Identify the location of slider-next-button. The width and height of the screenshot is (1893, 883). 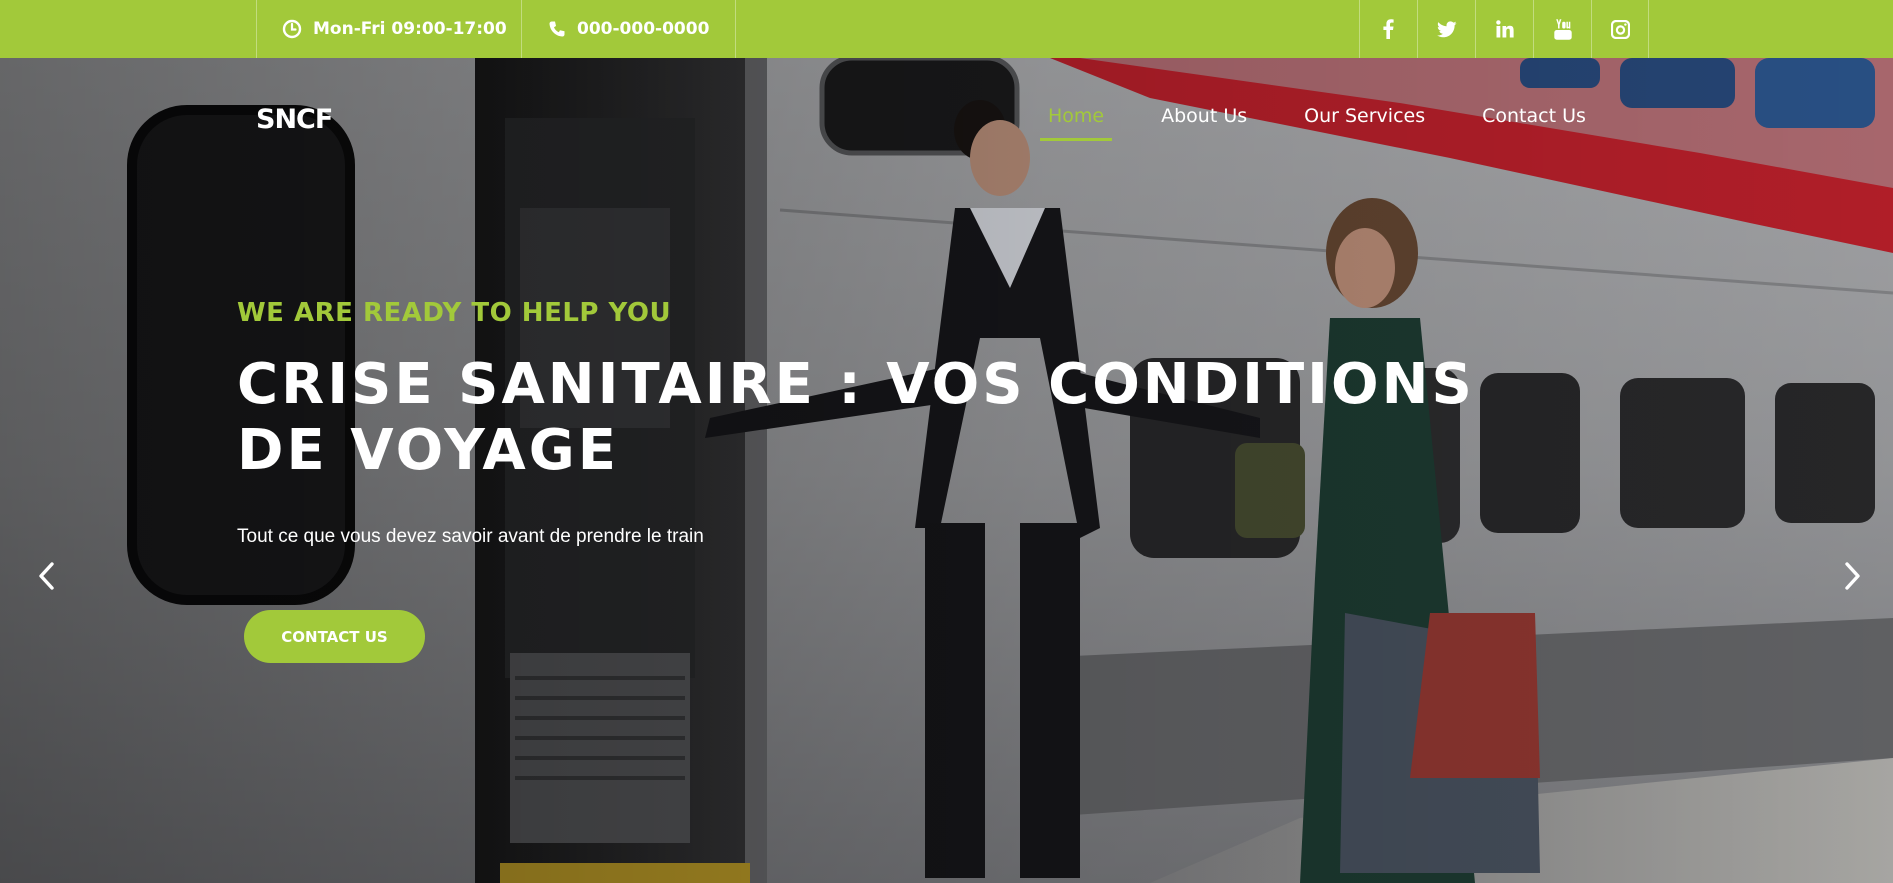
(1853, 576).